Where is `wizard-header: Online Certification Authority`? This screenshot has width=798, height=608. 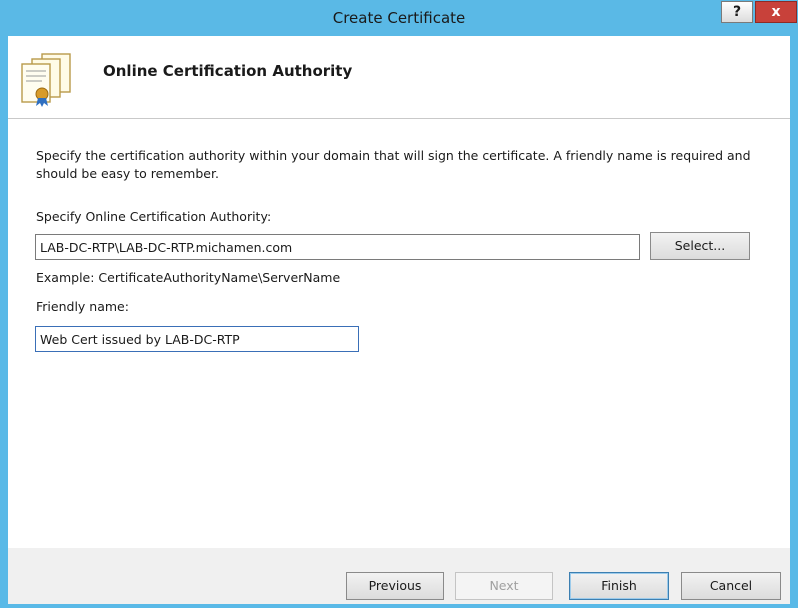
wizard-header: Online Certification Authority is located at coordinates (399, 77).